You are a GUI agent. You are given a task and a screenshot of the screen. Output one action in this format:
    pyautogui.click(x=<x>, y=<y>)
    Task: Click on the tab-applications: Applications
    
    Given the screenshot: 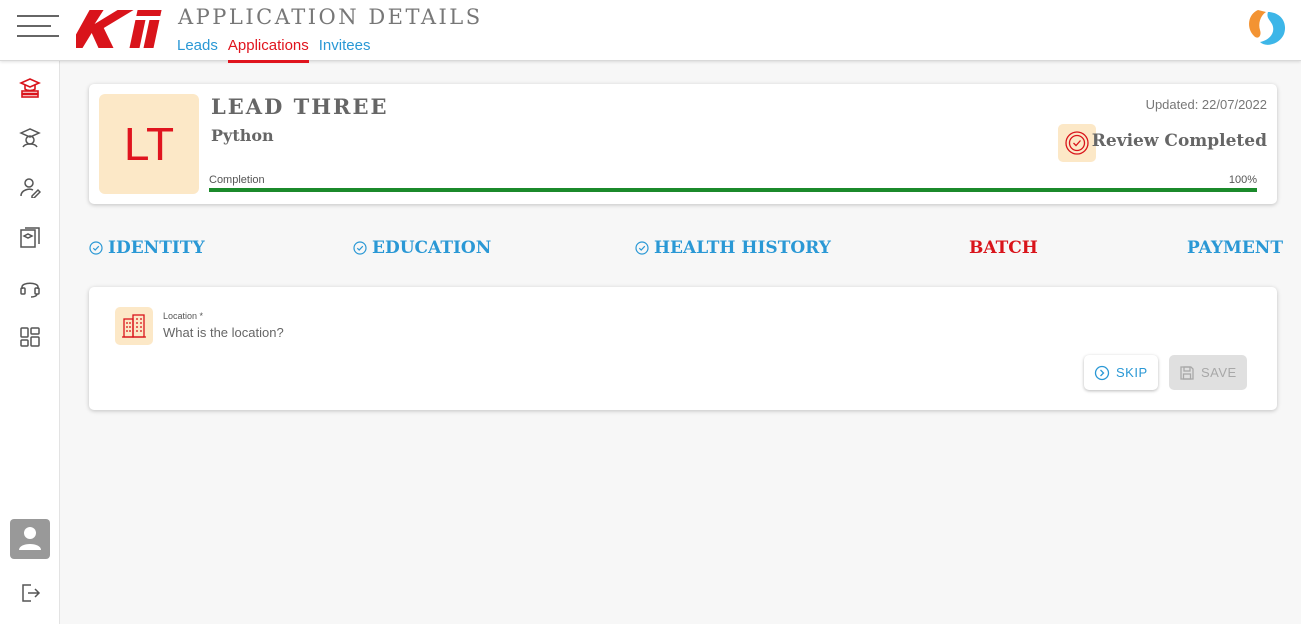 What is the action you would take?
    pyautogui.click(x=268, y=50)
    